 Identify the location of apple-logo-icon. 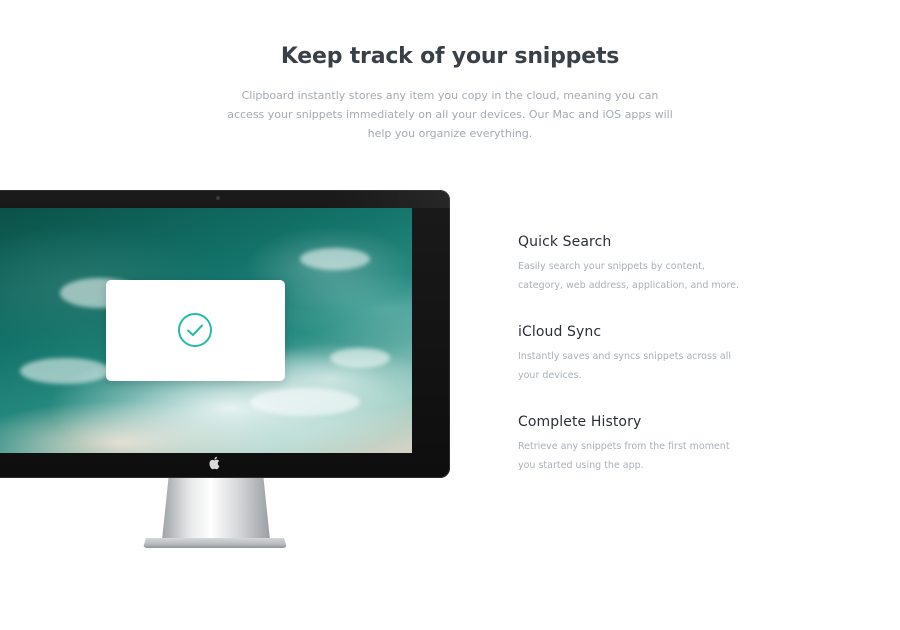
(214, 463).